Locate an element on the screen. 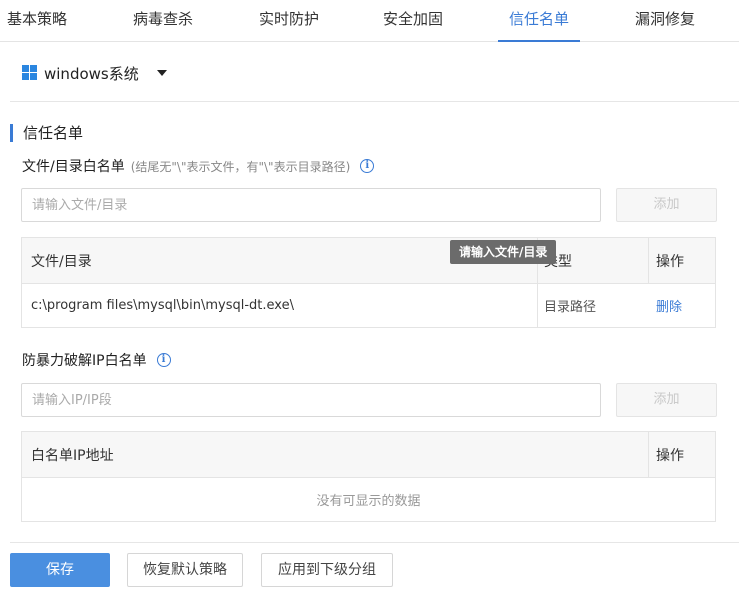 The image size is (739, 595). column-header-ip: 白名单IP地址 is located at coordinates (72, 455).